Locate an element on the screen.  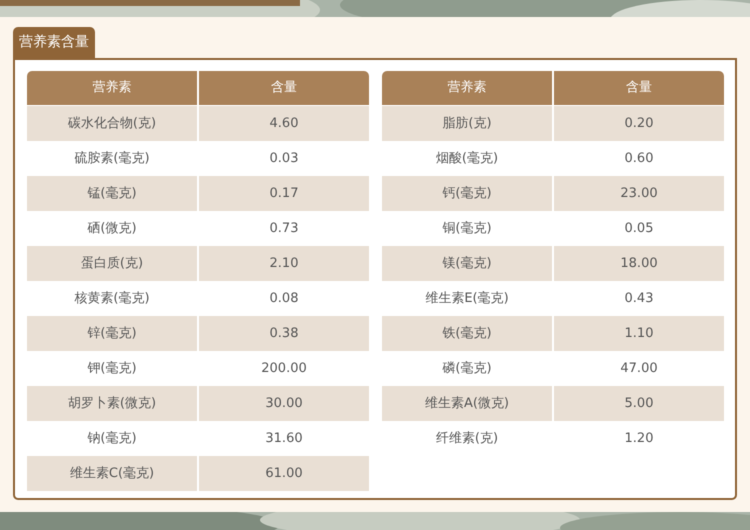
table-cell: 23.00 is located at coordinates (639, 193).